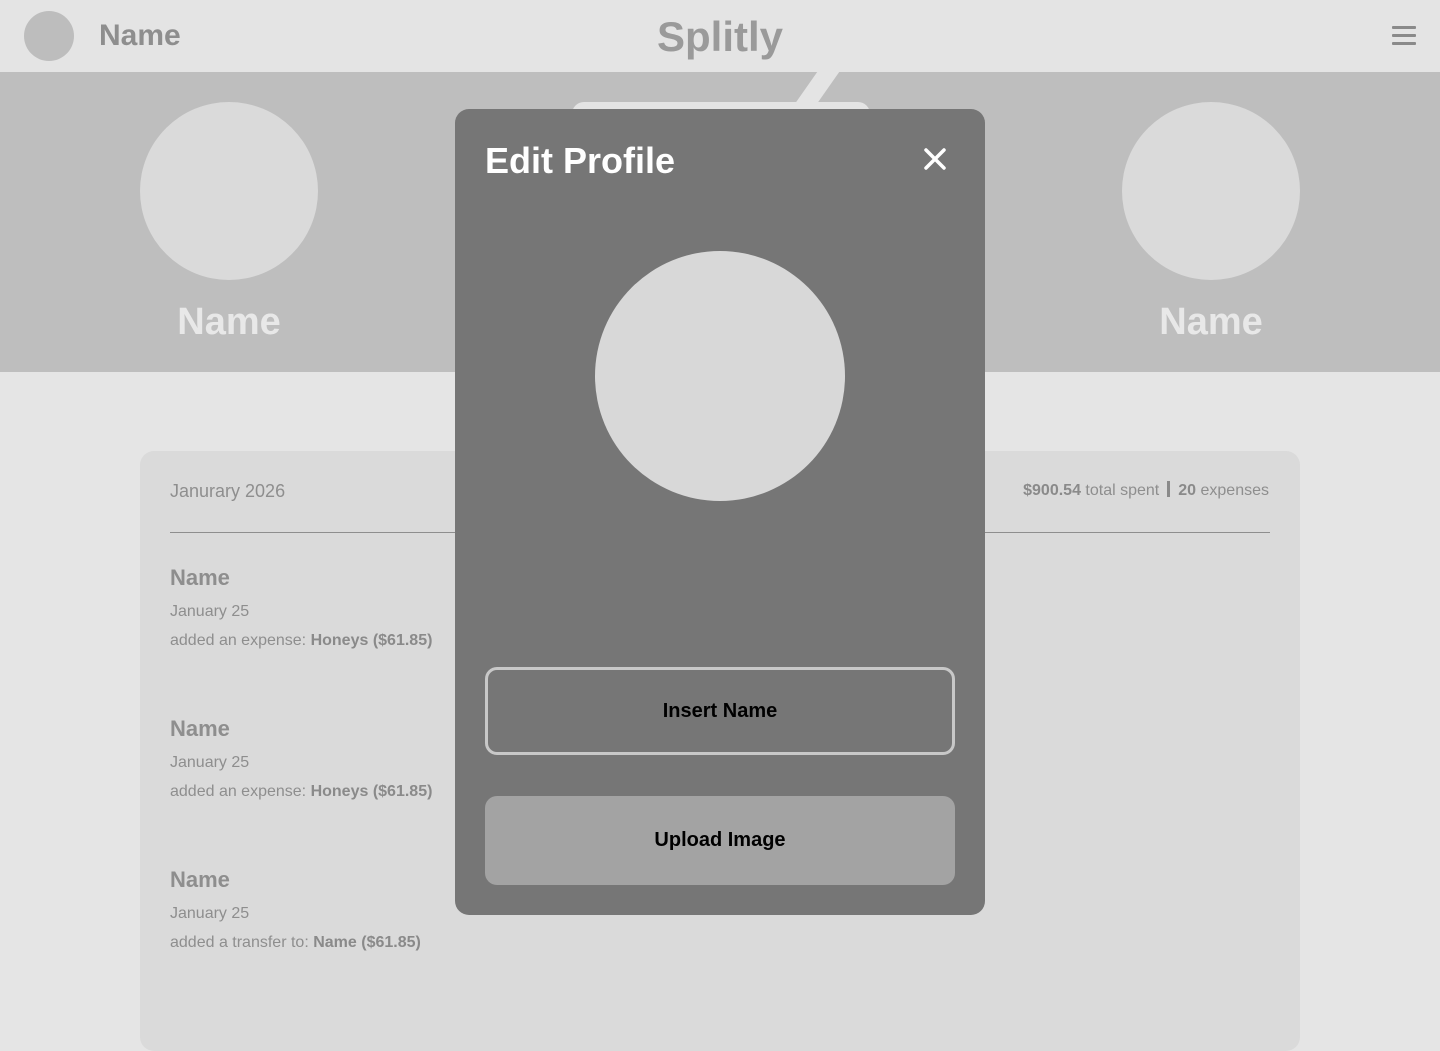 Image resolution: width=1440 pixels, height=1051 pixels. I want to click on activity-action: added a transfer to:, so click(239, 942).